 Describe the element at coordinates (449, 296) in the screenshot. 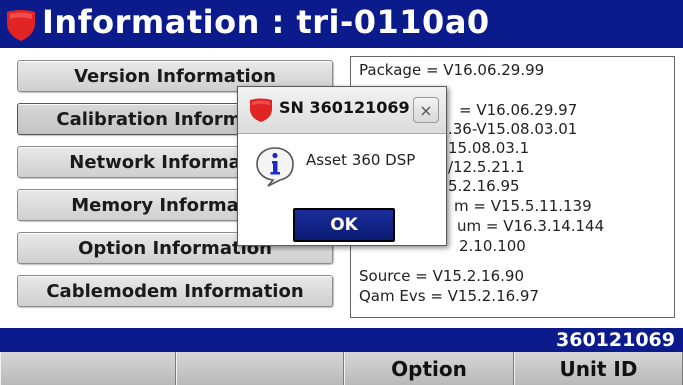

I see `info-line: Qam Evs = V15.2.16.97` at that location.